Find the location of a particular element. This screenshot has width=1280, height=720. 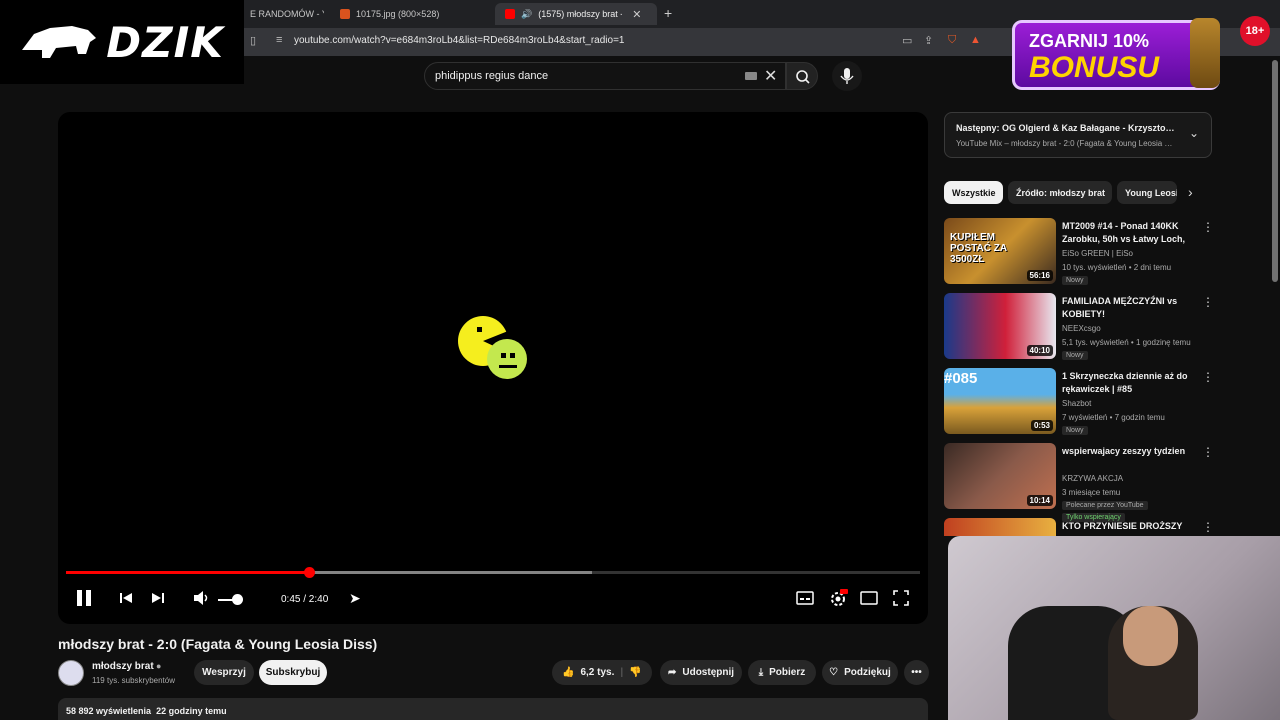

cast-icon: ▭ is located at coordinates (907, 40).